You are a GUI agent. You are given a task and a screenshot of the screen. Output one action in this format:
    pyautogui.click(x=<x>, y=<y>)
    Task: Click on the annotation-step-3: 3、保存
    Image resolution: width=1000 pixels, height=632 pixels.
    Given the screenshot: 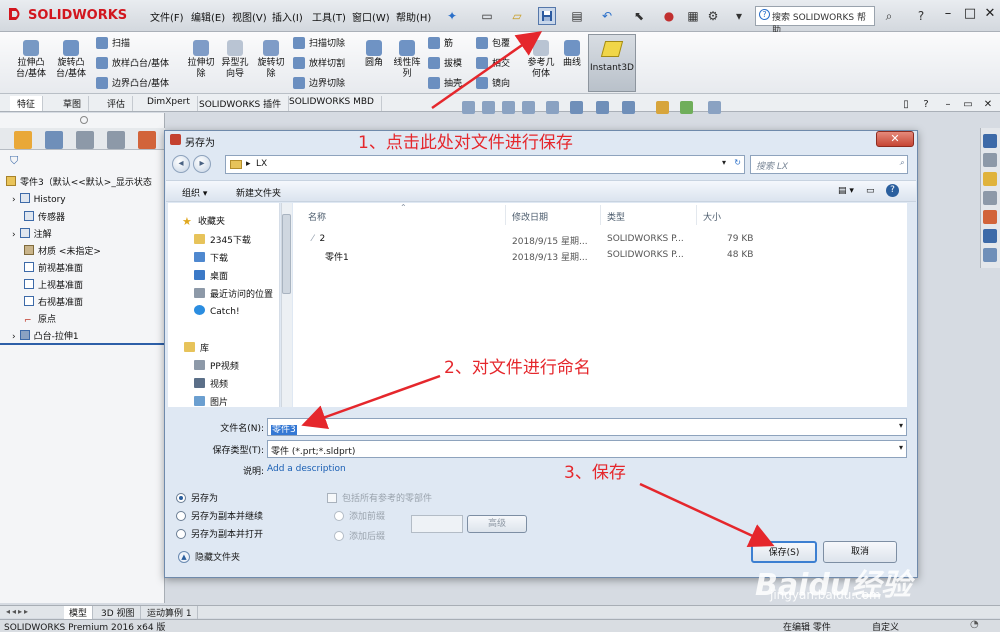 What is the action you would take?
    pyautogui.click(x=595, y=473)
    